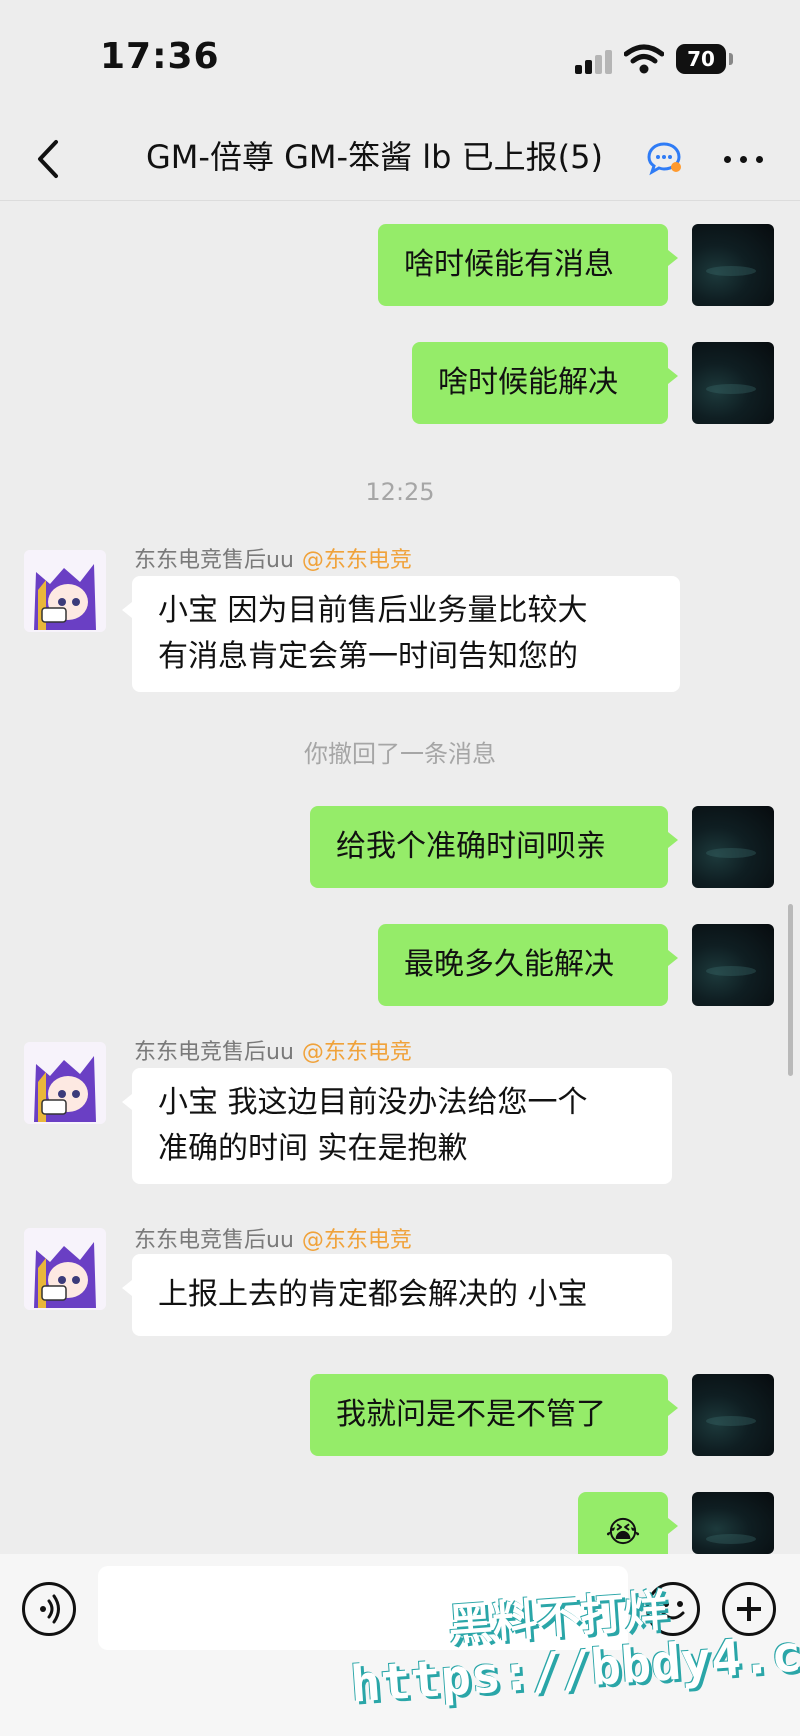 This screenshot has width=800, height=1736. I want to click on chat-title: GM-倍尊 GM-笨酱 lb 已上报(5), so click(374, 157).